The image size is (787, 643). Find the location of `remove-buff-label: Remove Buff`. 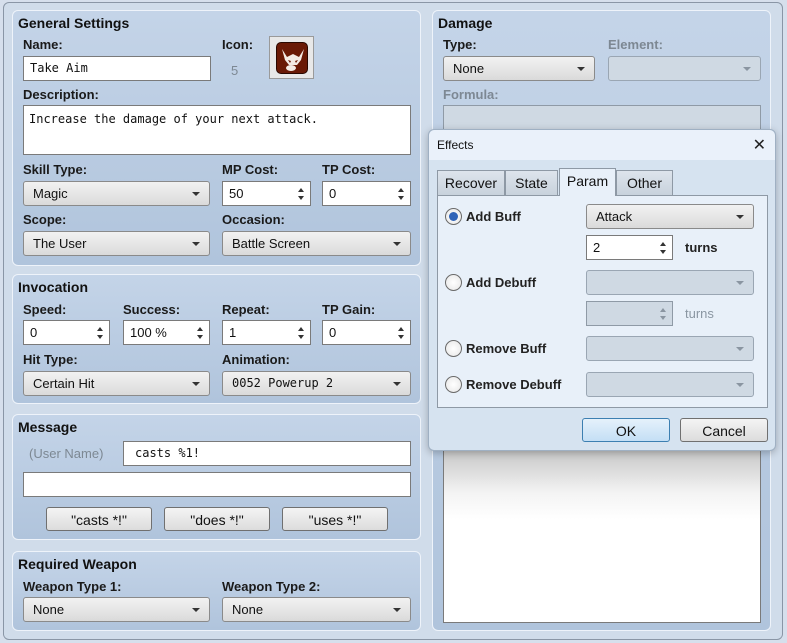

remove-buff-label: Remove Buff is located at coordinates (506, 348).